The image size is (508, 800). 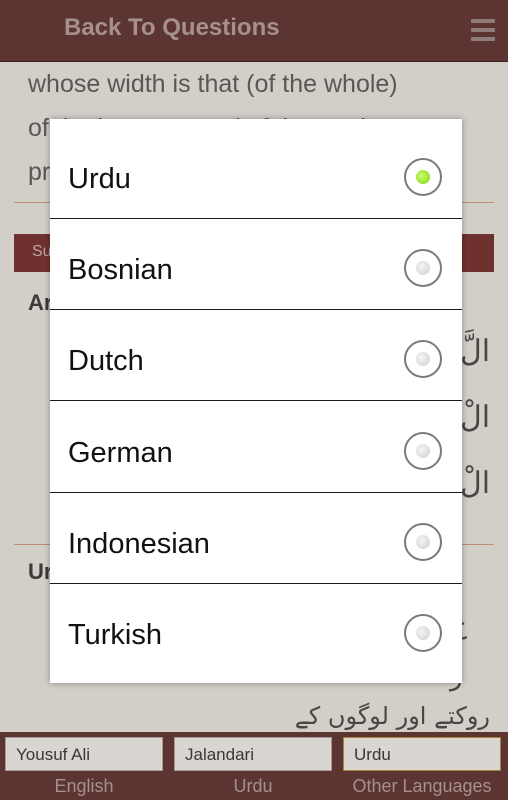 I want to click on back-to-questions-link: Back To Questions, so click(x=172, y=28).